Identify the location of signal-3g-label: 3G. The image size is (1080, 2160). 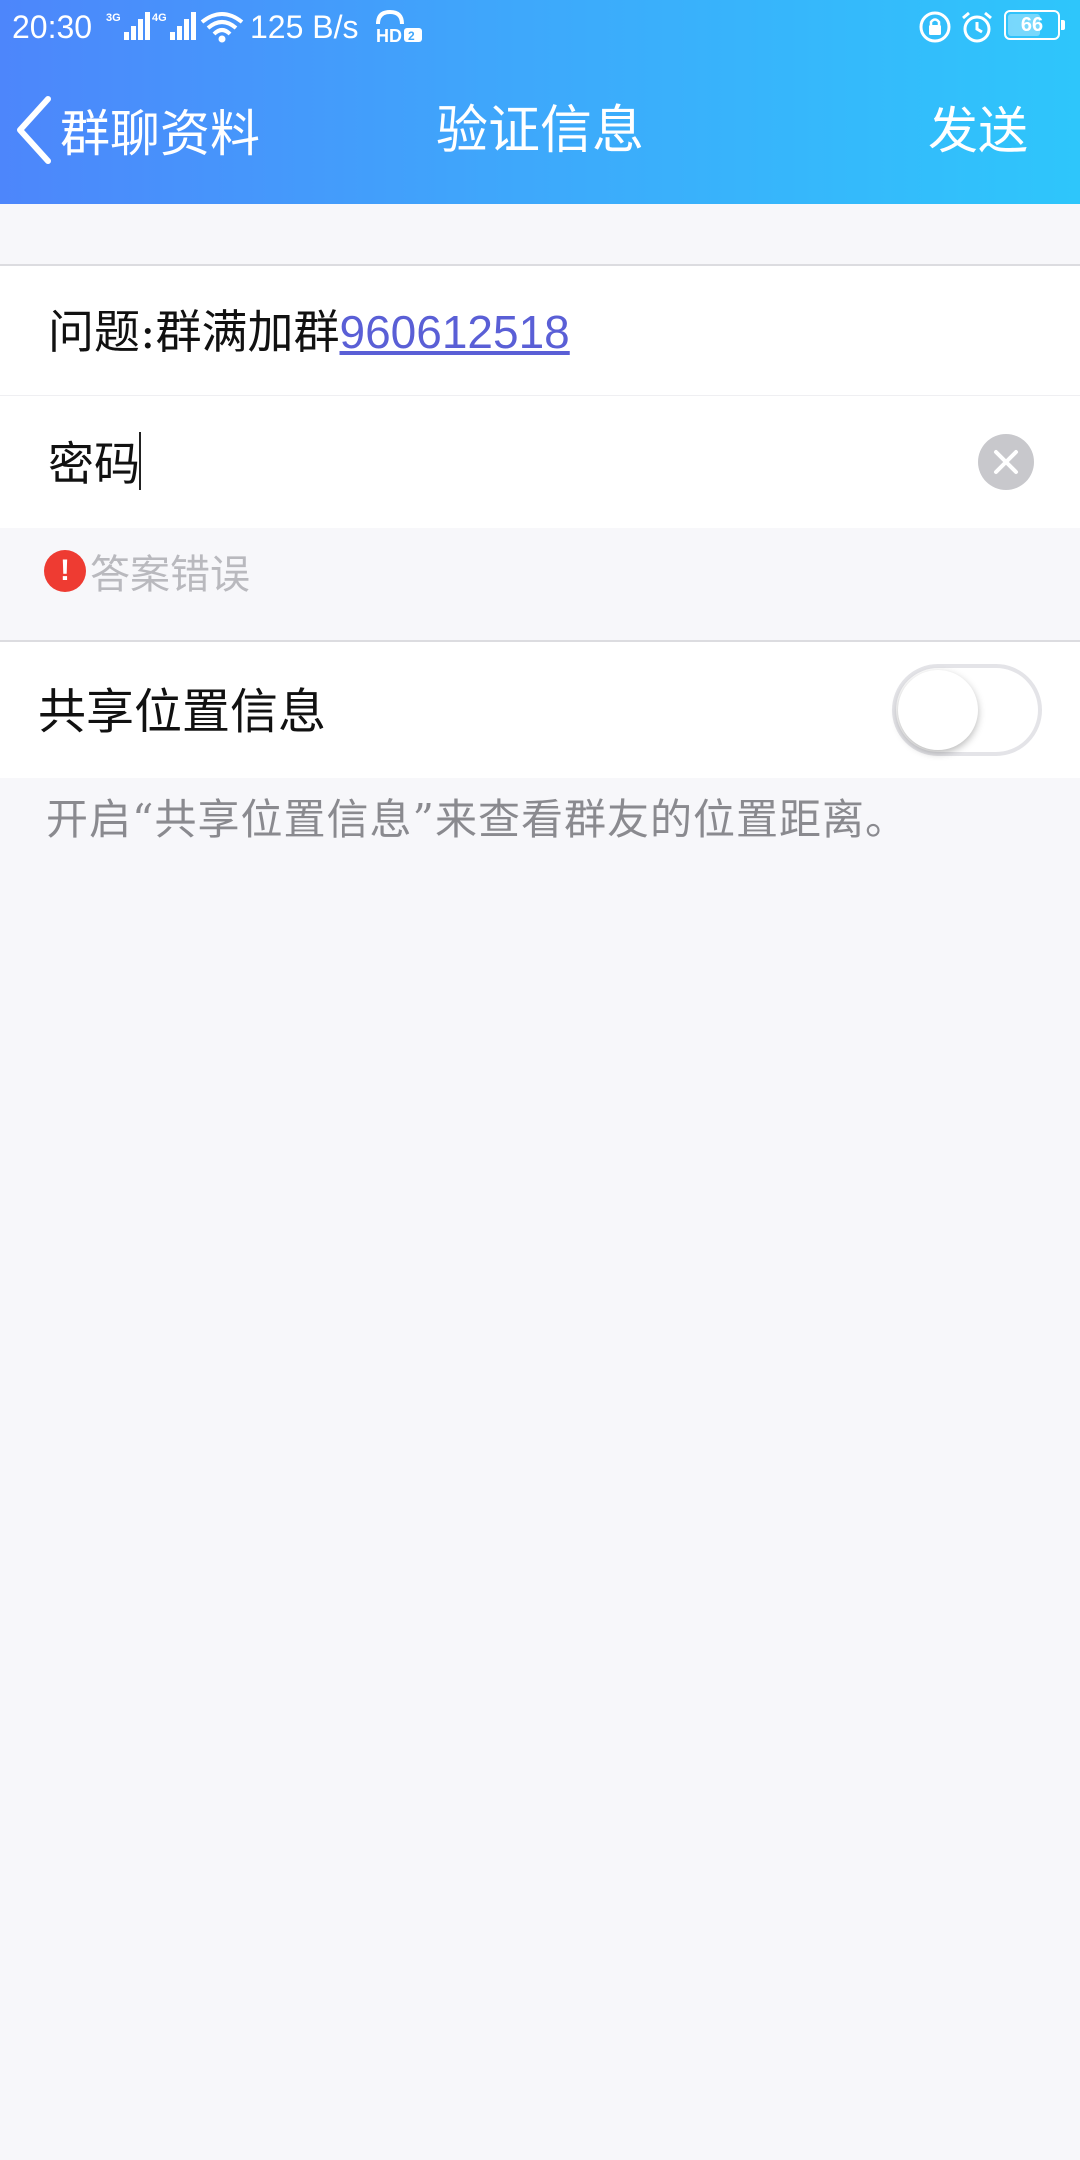
(113, 18).